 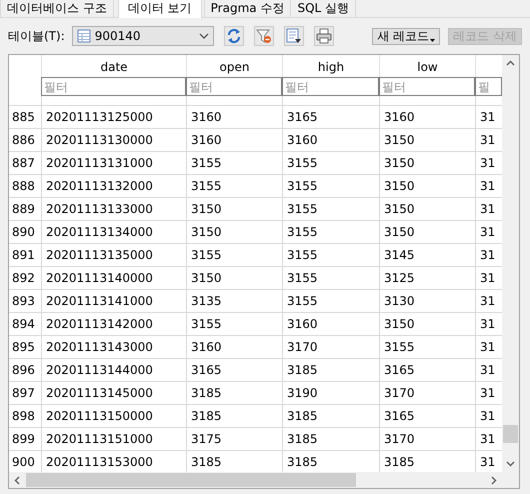 What do you see at coordinates (235, 67) in the screenshot?
I see `column-header: open` at bounding box center [235, 67].